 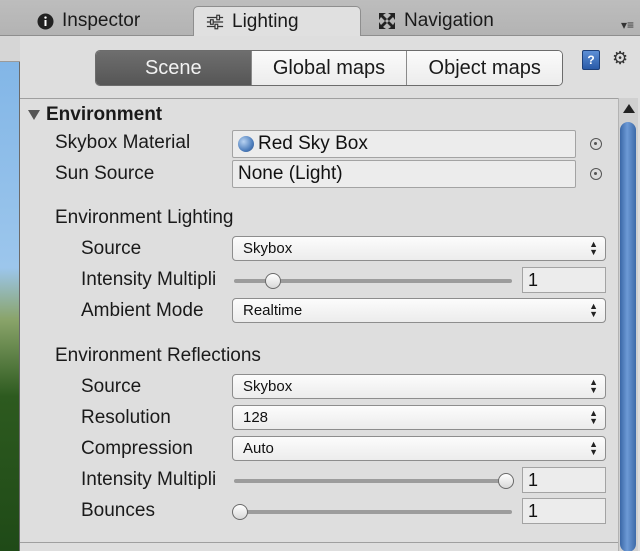 I want to click on skybox-material-field: Red Sky Box, so click(x=404, y=144).